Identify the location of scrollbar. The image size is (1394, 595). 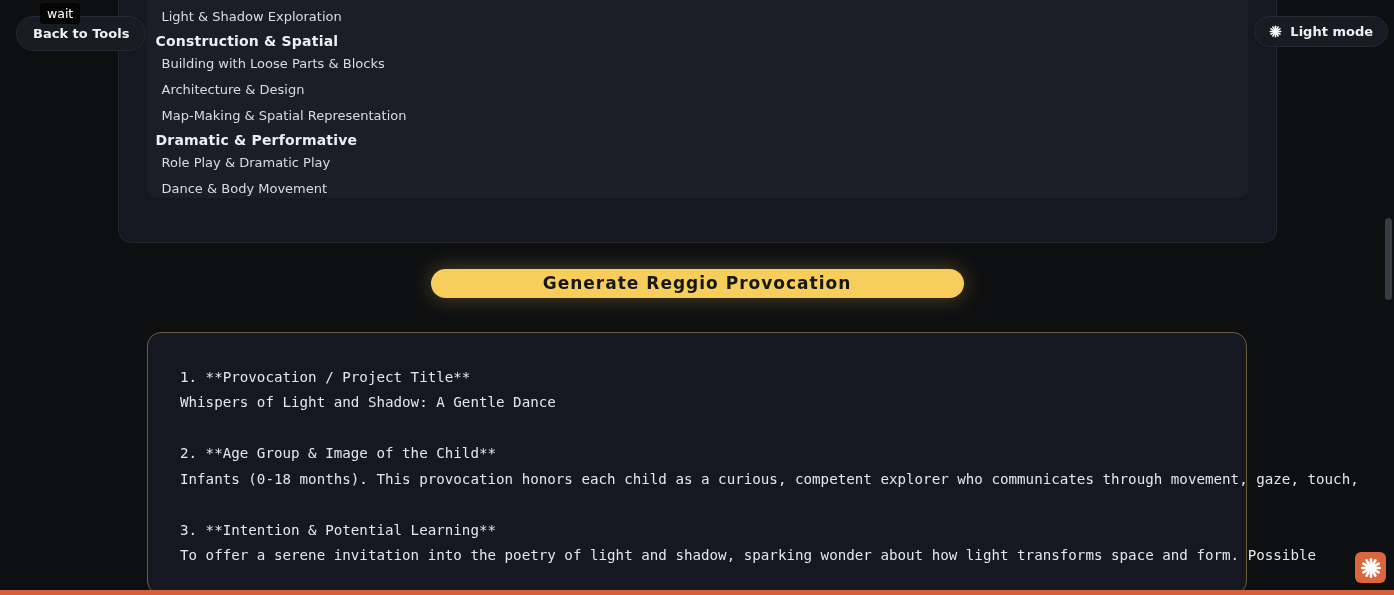
(1388, 259).